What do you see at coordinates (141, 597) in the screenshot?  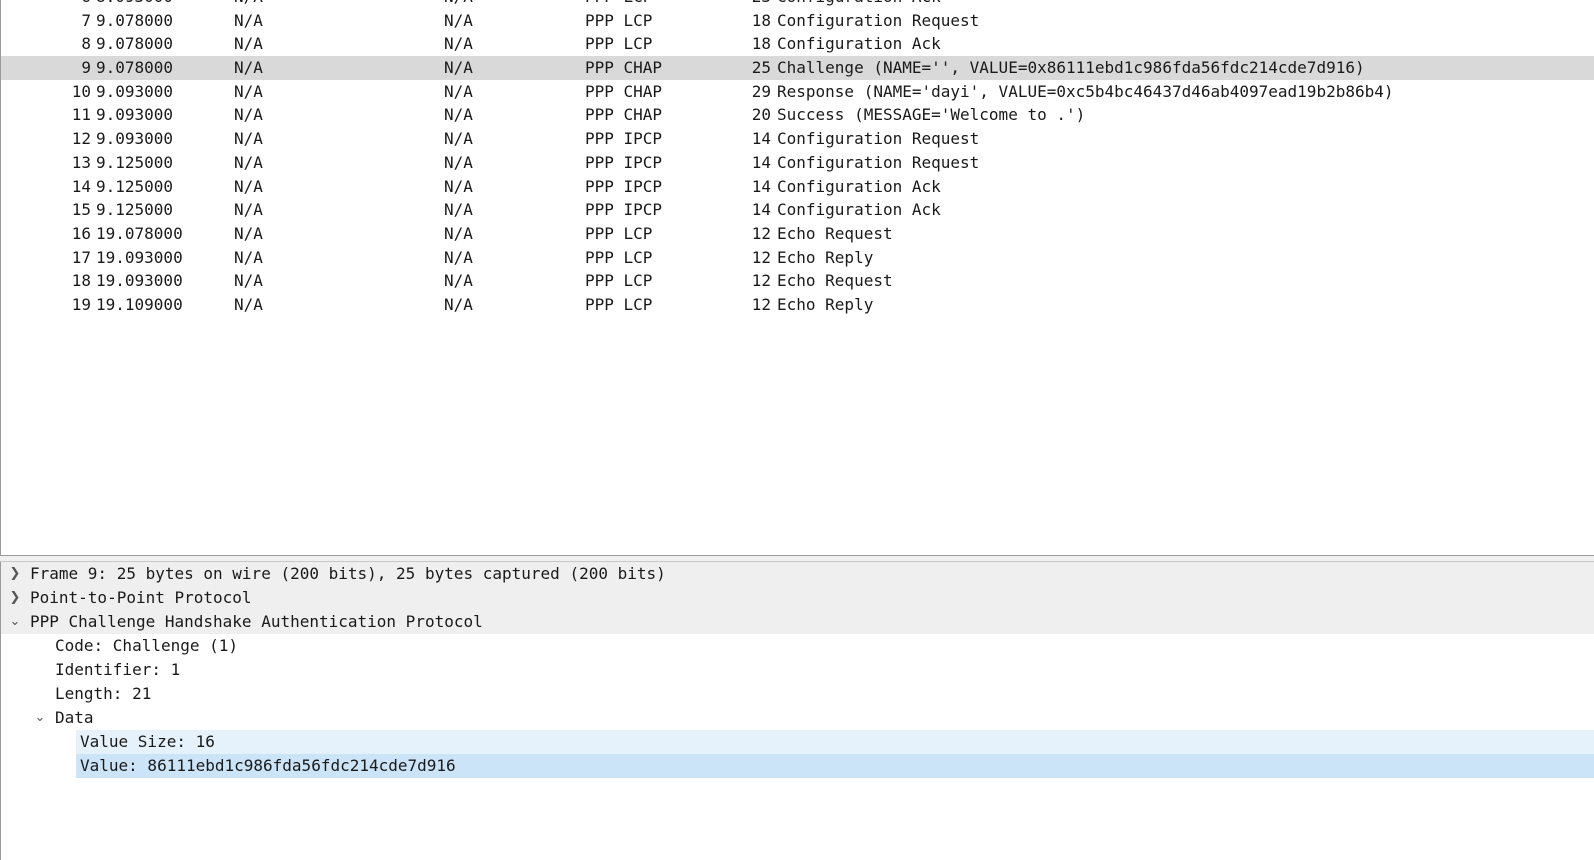 I see `tree-item-label: Point-to-Point Protocol` at bounding box center [141, 597].